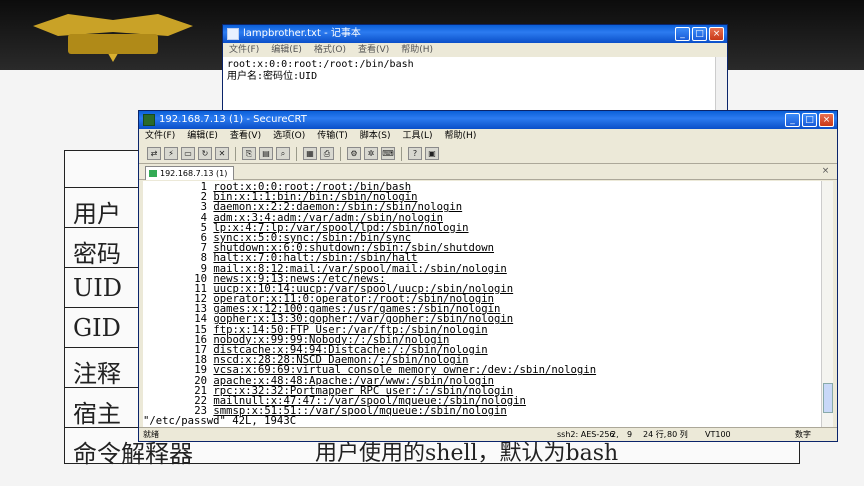 Image resolution: width=864 pixels, height=486 pixels. I want to click on session-tab-label: 192.168.7.13 (1), so click(194, 173).